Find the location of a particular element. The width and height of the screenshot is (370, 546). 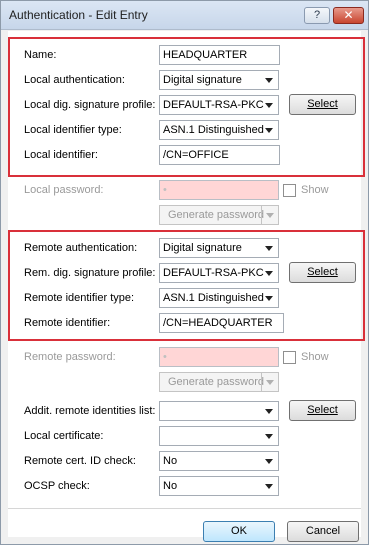

local-sig-profile-select: DEFAULT-RSA-PKC is located at coordinates (219, 105).